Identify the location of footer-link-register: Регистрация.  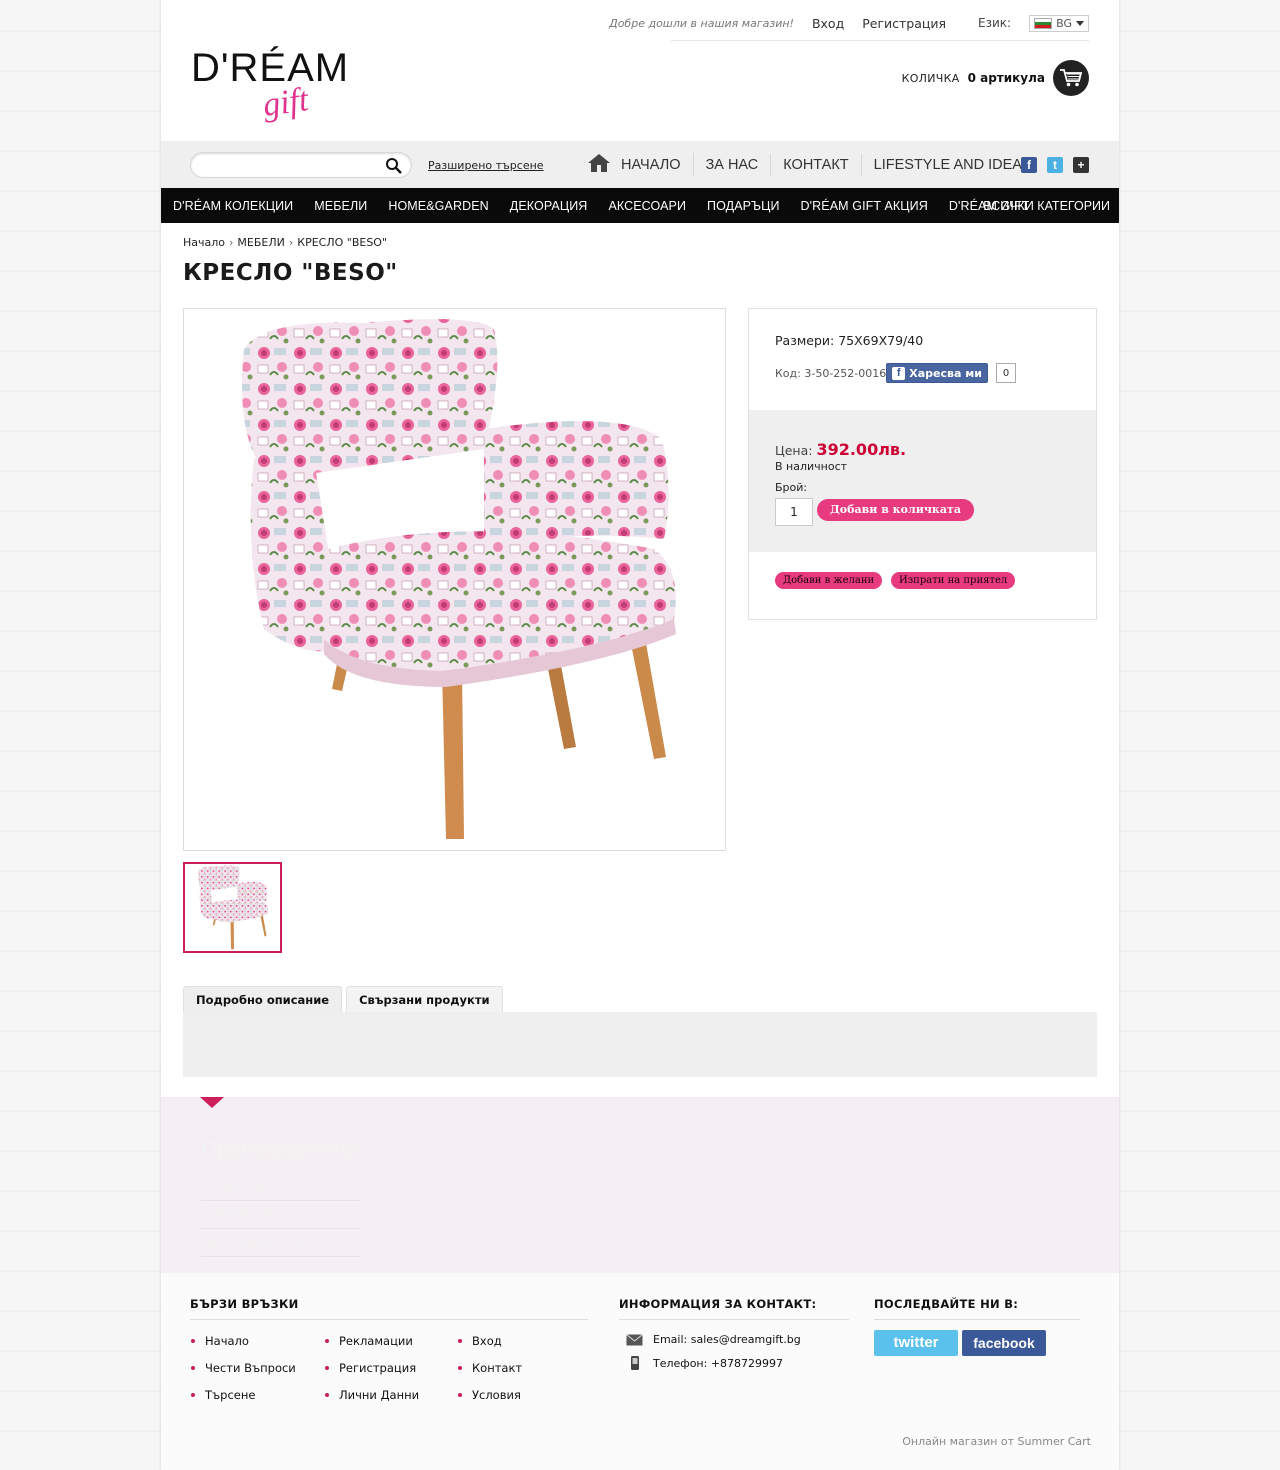
(370, 1368).